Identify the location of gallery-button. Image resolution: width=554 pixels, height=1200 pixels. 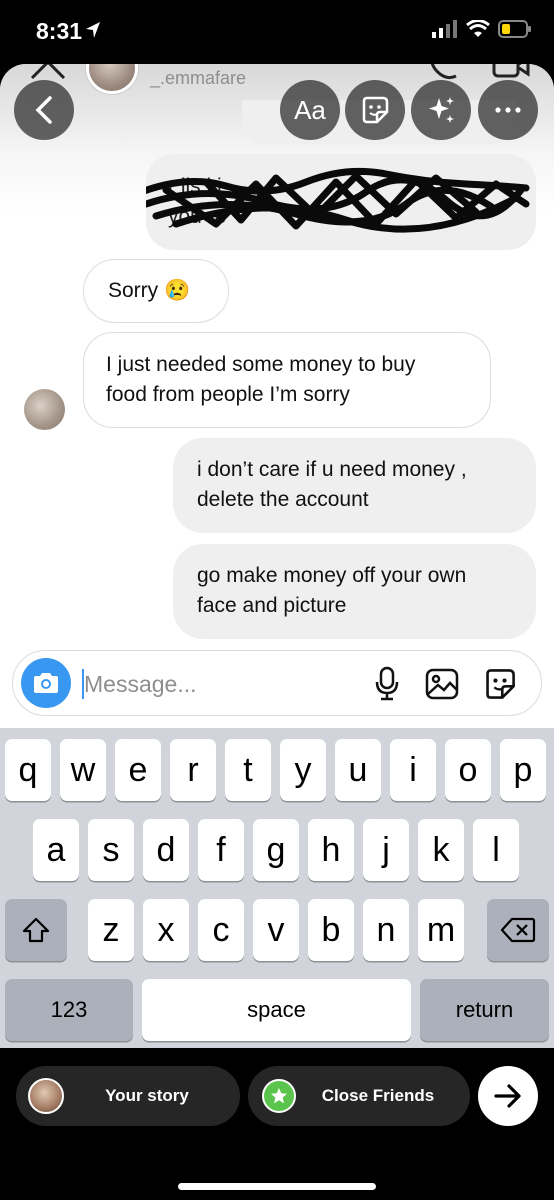
(442, 684).